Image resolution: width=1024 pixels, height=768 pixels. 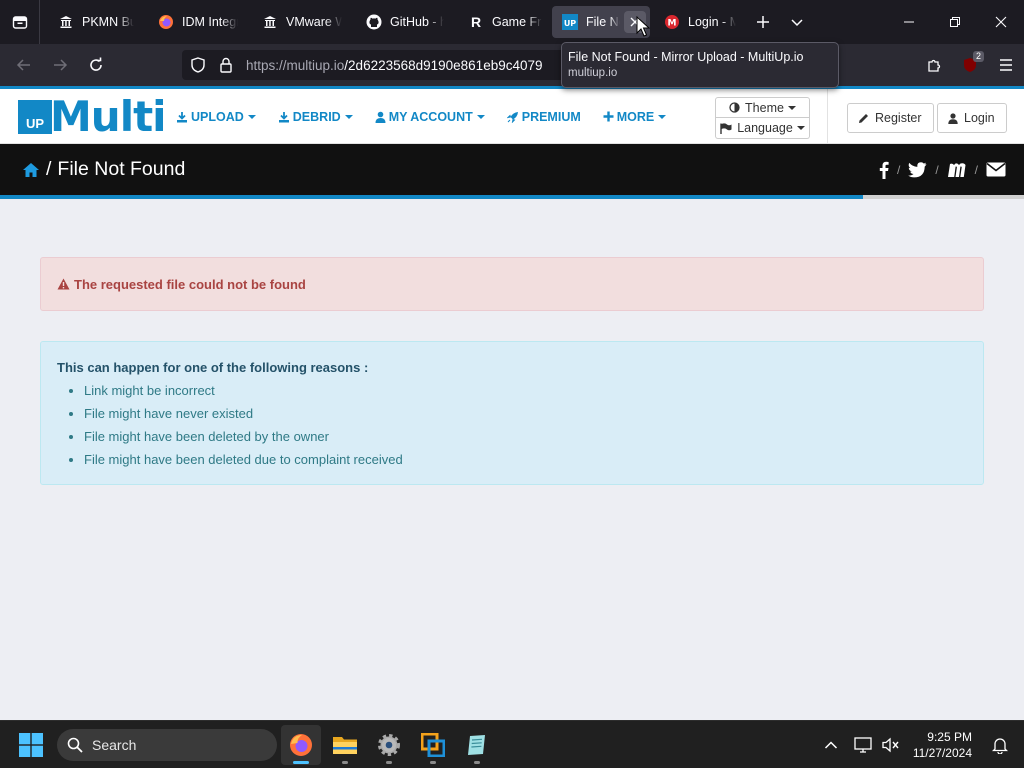 I want to click on minimize-icon, so click(x=909, y=22).